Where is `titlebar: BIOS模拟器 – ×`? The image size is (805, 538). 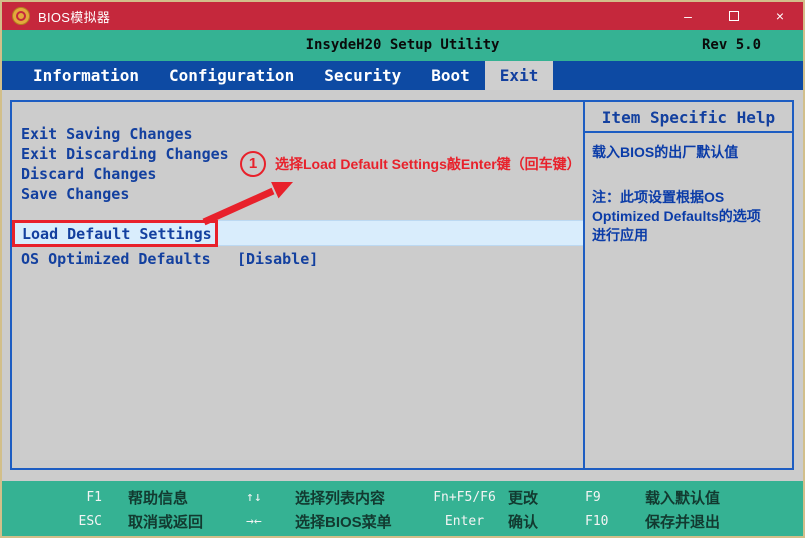 titlebar: BIOS模拟器 – × is located at coordinates (402, 16).